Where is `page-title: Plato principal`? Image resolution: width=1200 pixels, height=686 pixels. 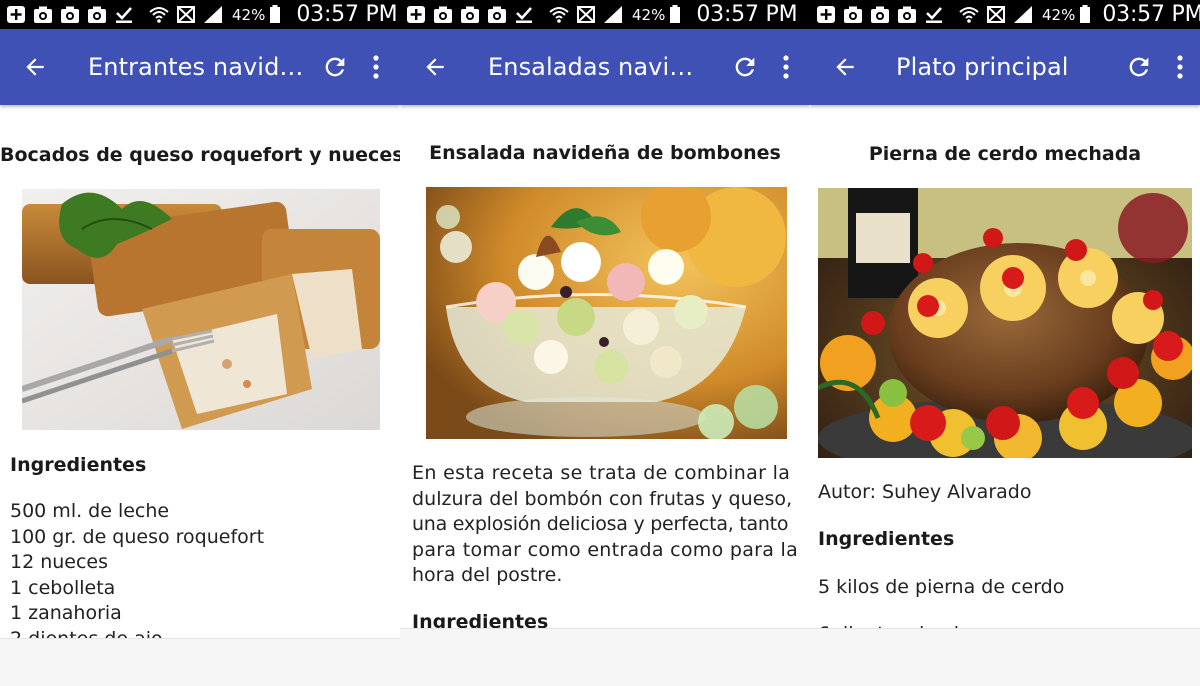 page-title: Plato principal is located at coordinates (982, 67).